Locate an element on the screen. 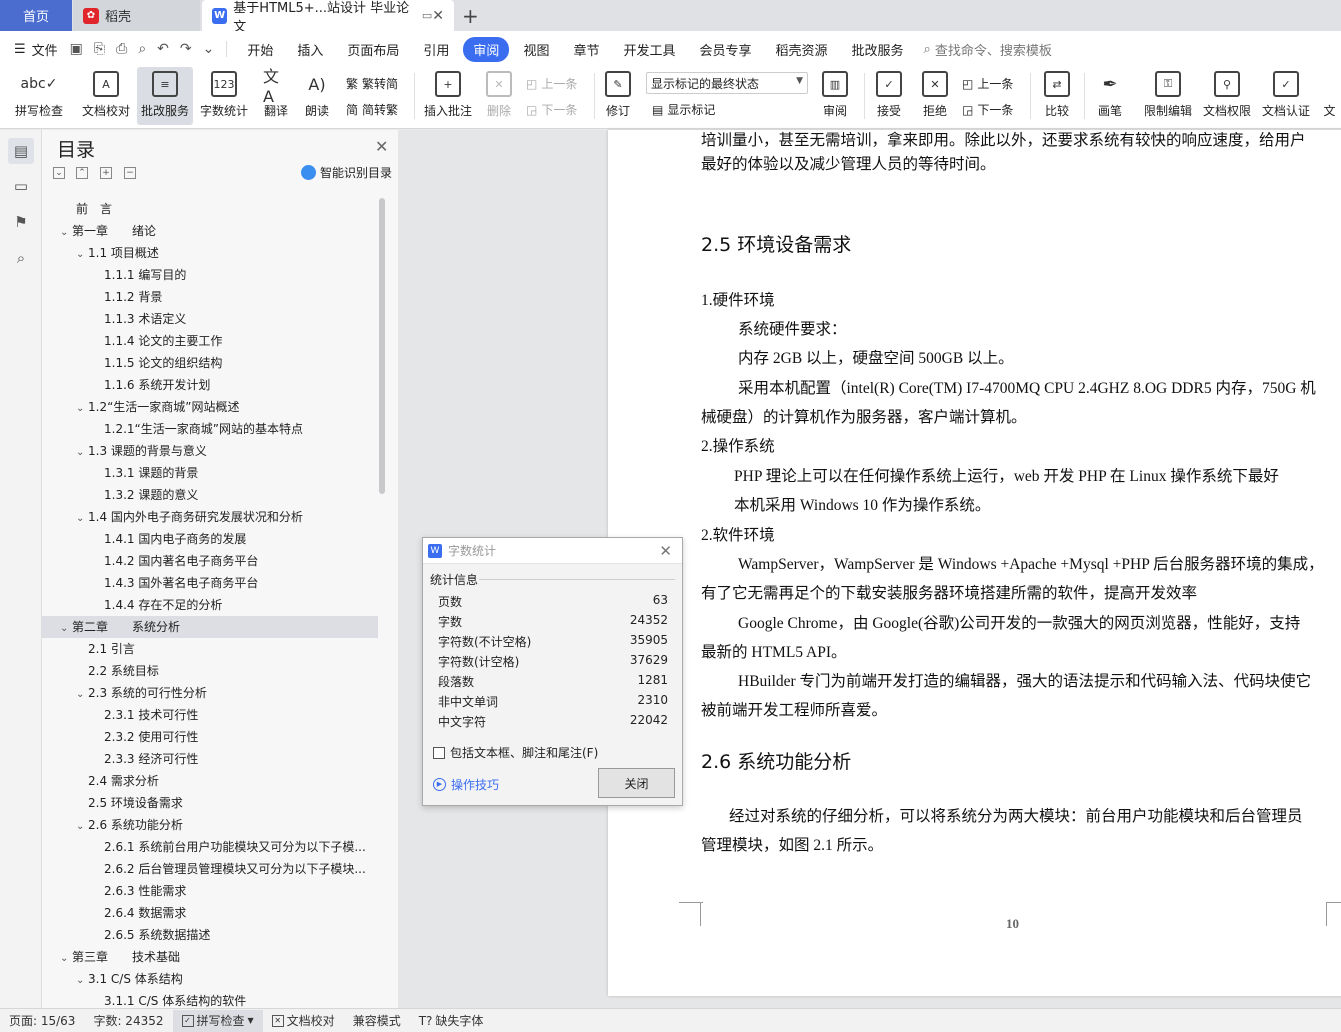 The width and height of the screenshot is (1341, 1032). close-button: 关闭 is located at coordinates (636, 783).